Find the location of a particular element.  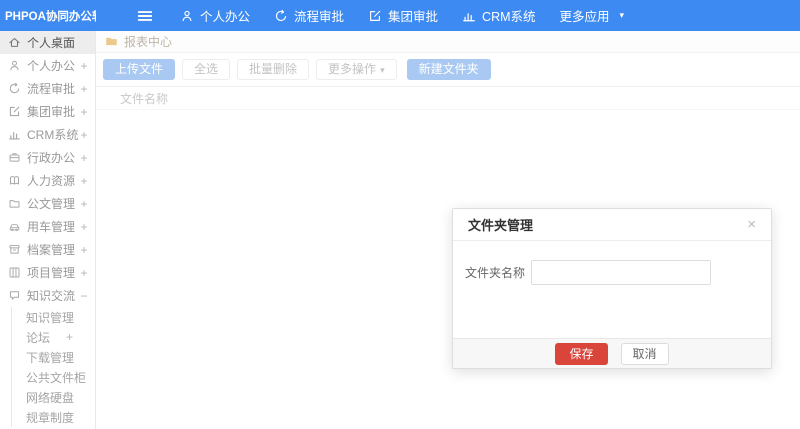

submenu-item-knowledge-mgmt: 知识管理 is located at coordinates (53, 317).